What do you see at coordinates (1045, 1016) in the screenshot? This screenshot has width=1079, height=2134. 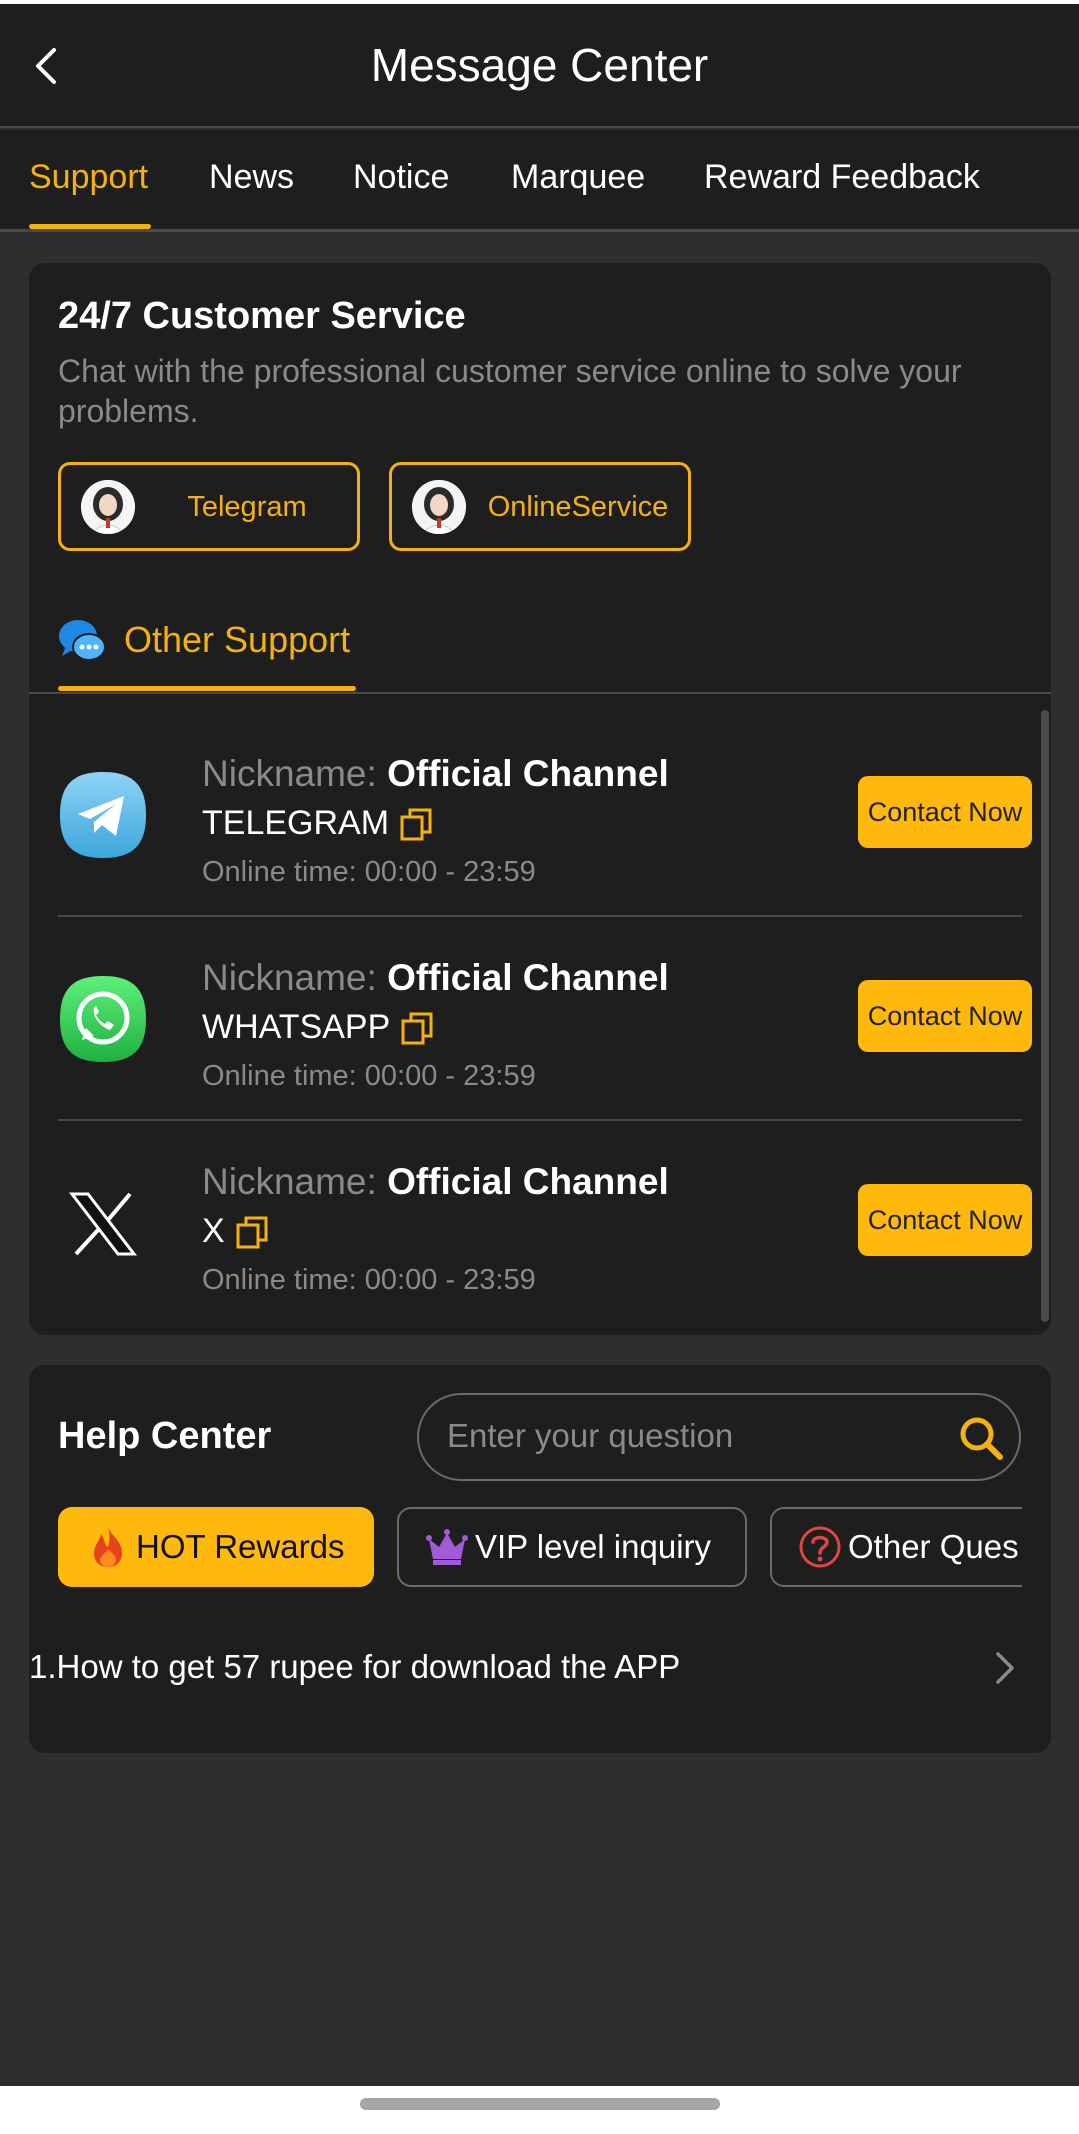 I see `scrollbar` at bounding box center [1045, 1016].